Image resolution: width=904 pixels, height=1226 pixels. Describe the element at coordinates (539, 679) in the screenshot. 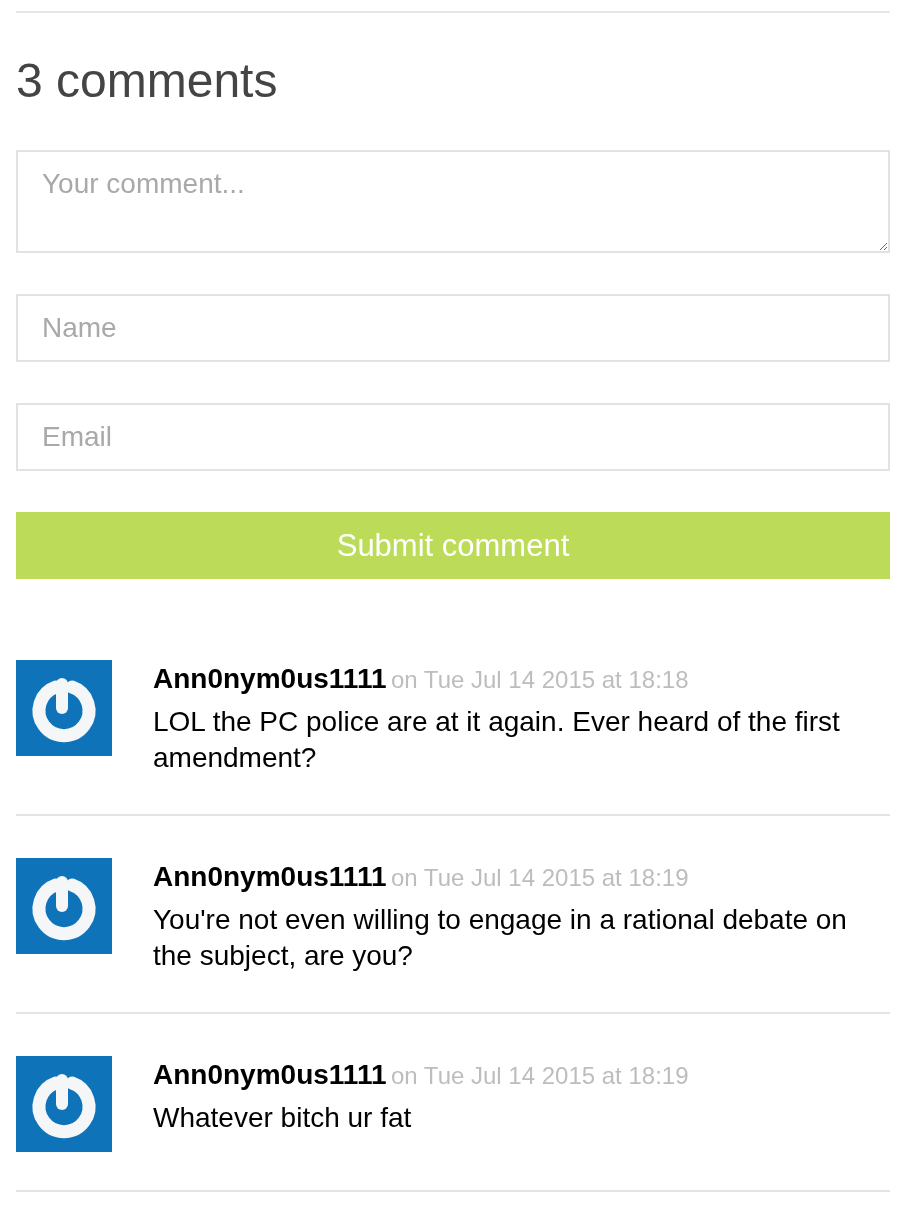

I see `comment-timestamp: on Tue Jul 14 2015 at 18:18` at that location.